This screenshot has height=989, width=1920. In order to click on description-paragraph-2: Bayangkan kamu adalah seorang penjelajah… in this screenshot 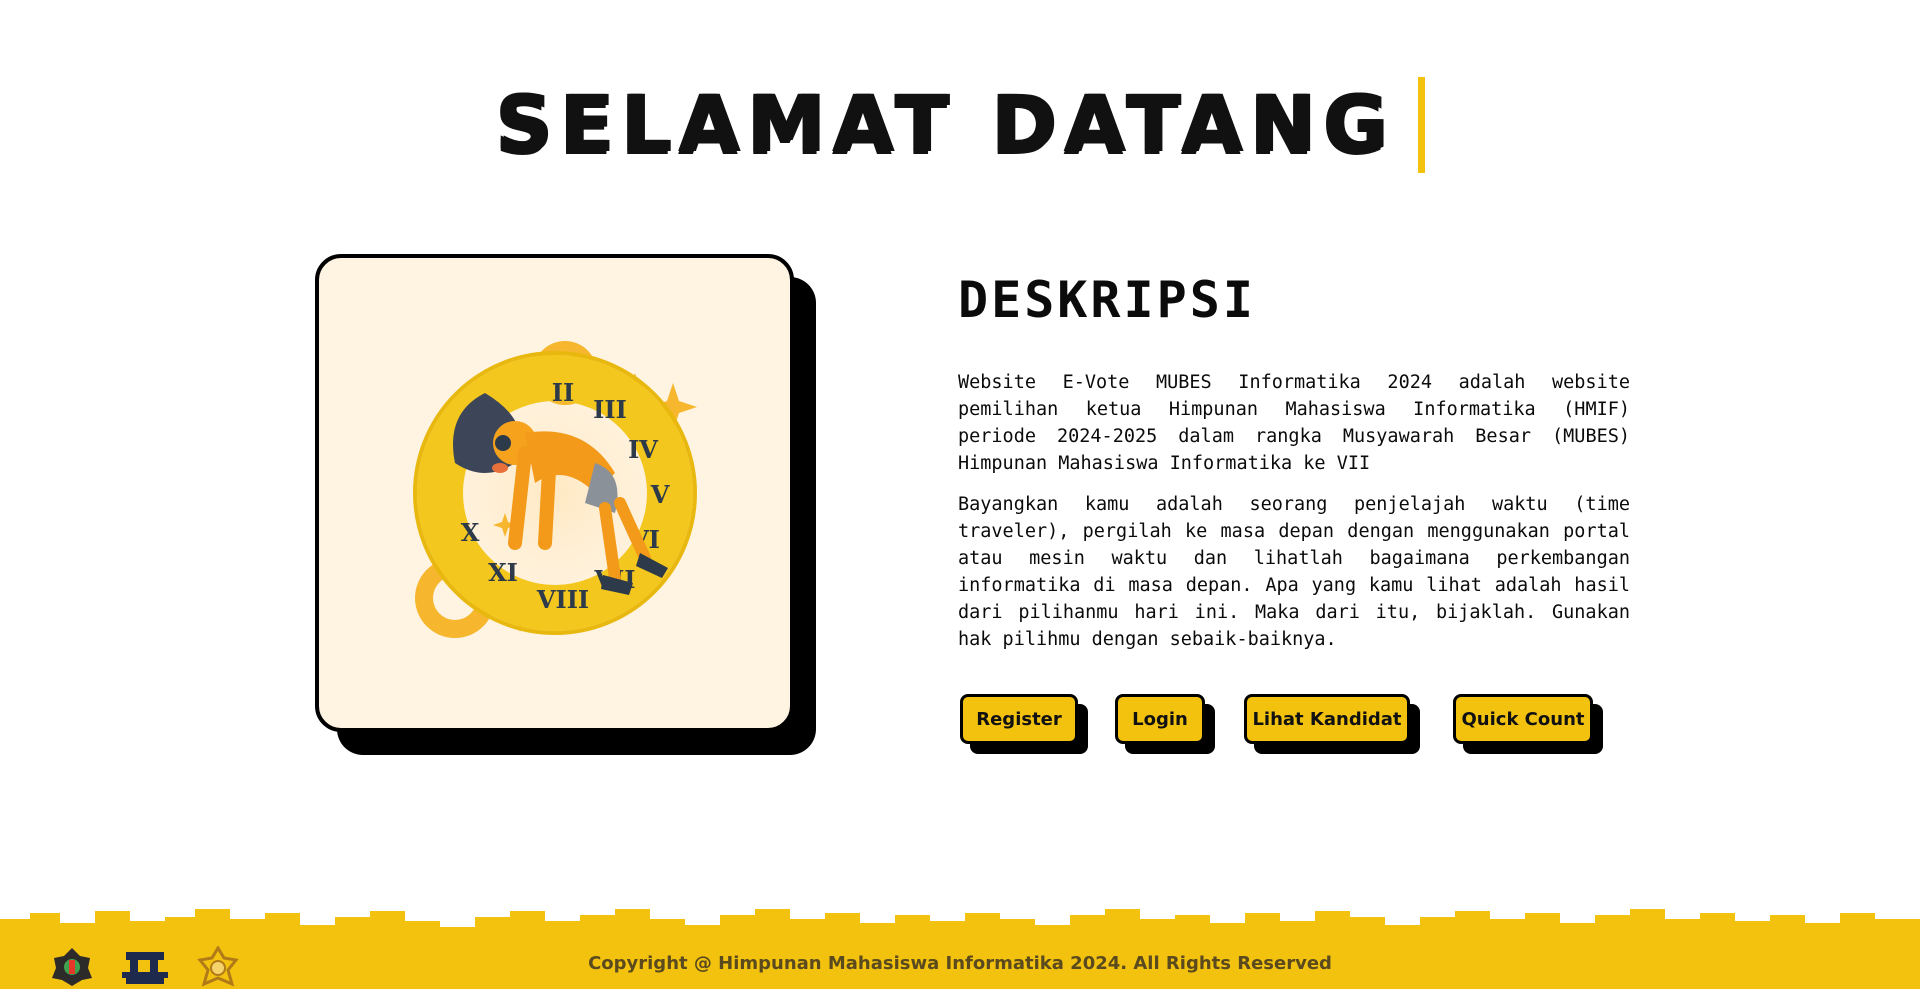, I will do `click(1294, 572)`.